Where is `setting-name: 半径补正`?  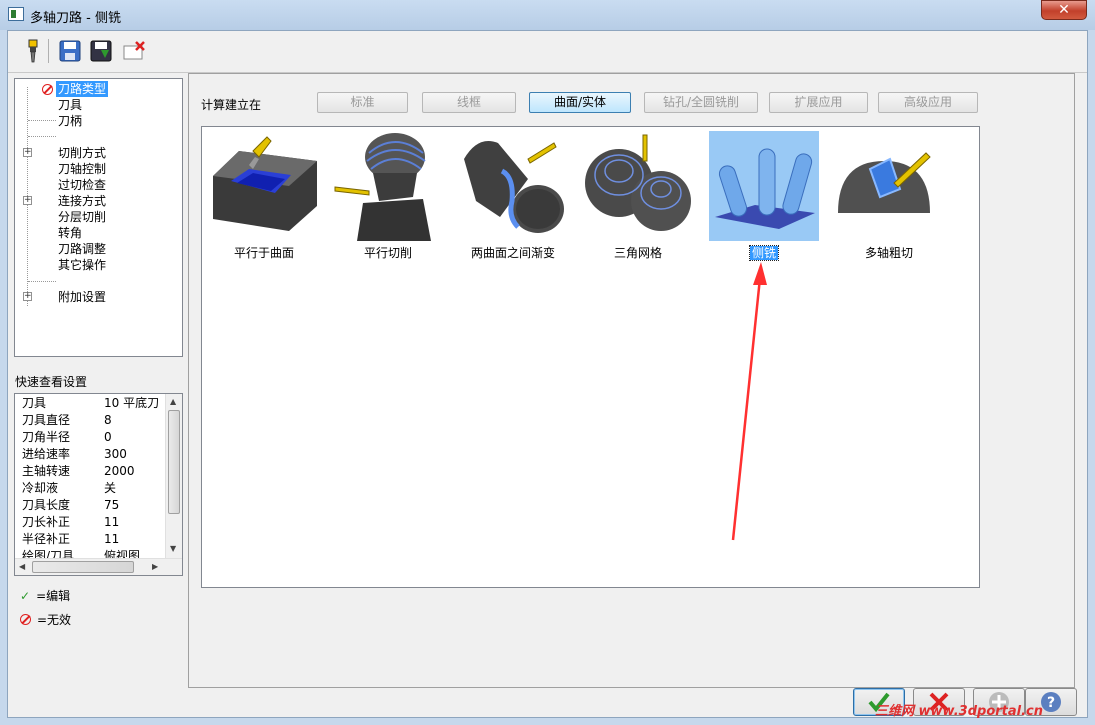 setting-name: 半径补正 is located at coordinates (46, 539).